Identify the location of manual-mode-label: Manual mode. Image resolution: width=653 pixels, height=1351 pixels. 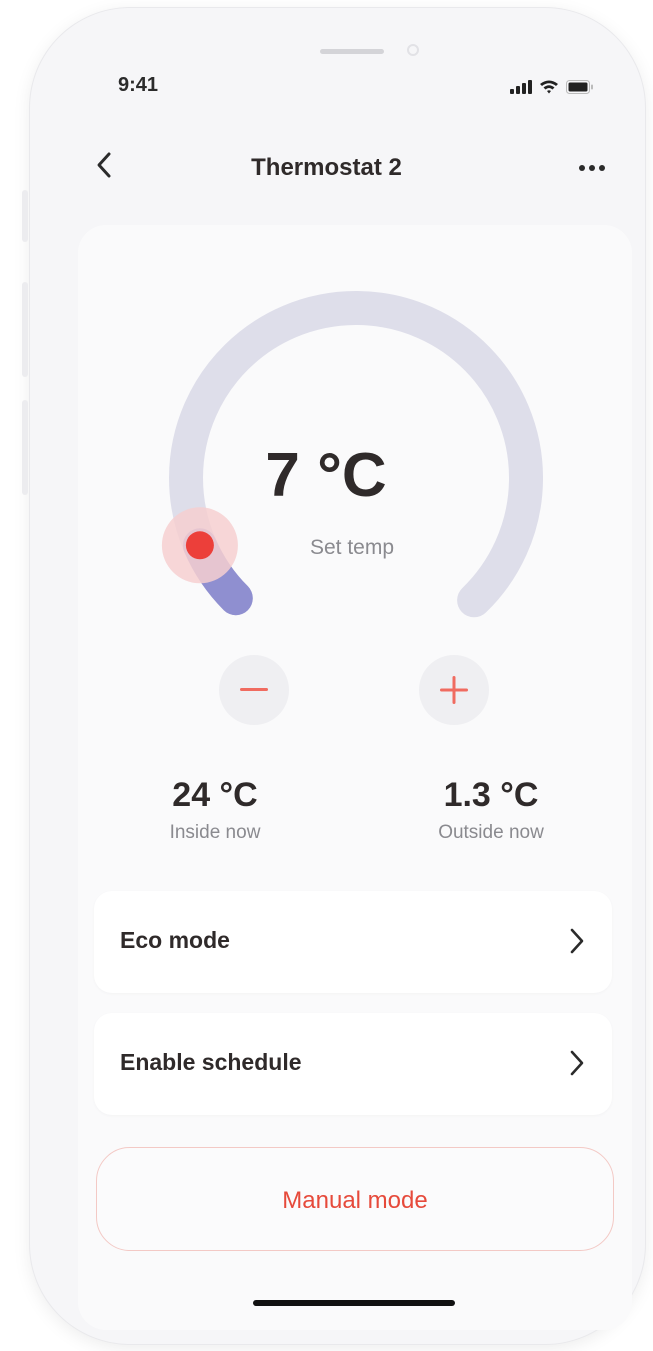
(355, 1200).